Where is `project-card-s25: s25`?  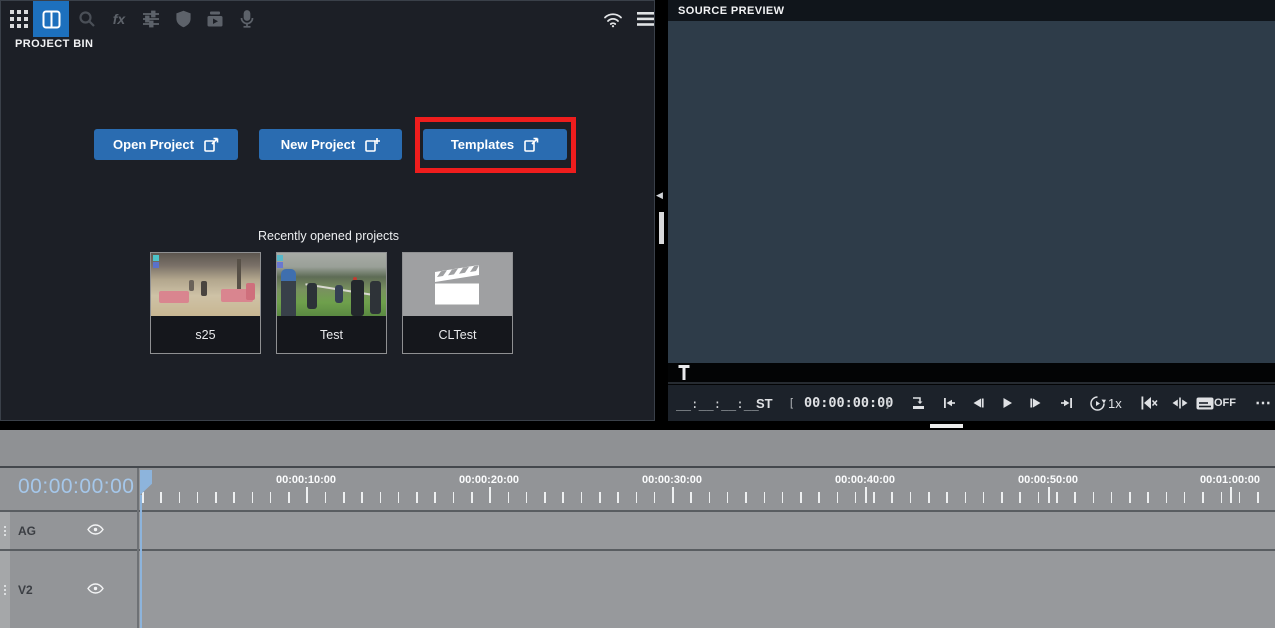
project-card-s25: s25 is located at coordinates (205, 303).